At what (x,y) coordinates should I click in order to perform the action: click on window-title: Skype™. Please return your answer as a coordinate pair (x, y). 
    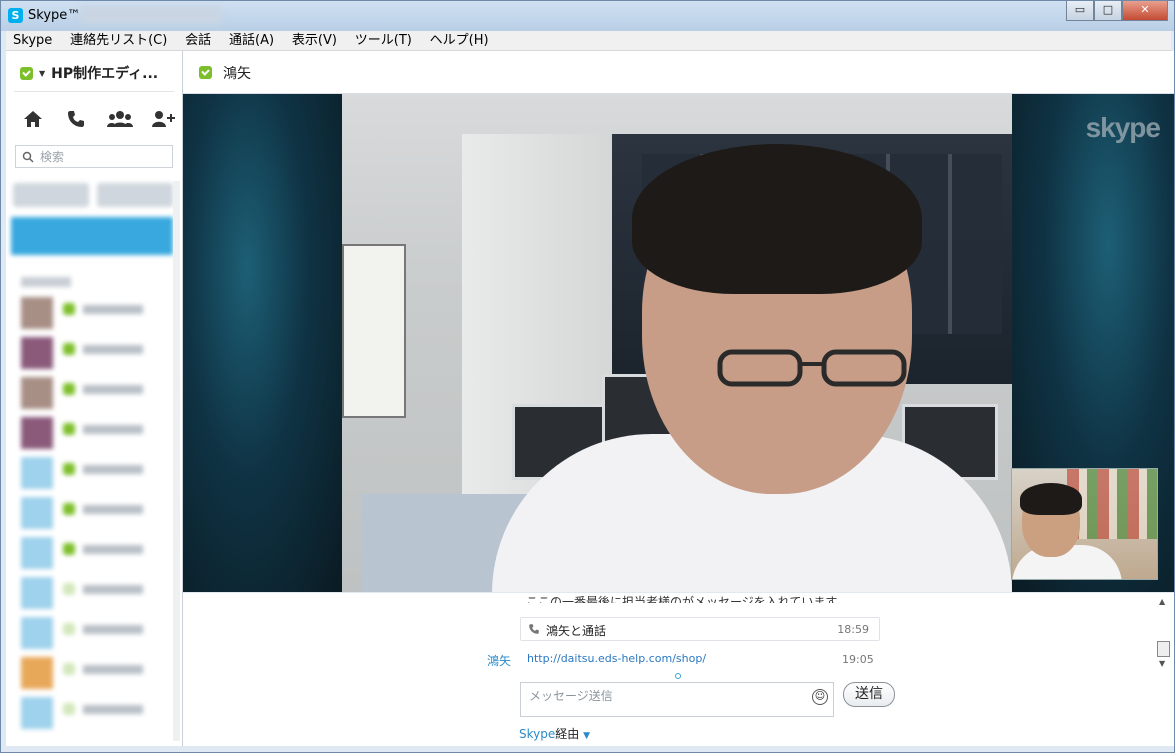
    Looking at the image, I should click on (54, 15).